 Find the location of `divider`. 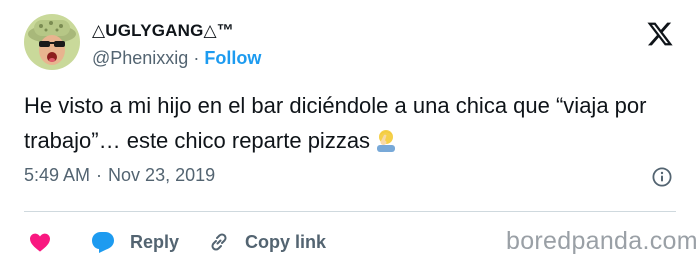

divider is located at coordinates (350, 211).